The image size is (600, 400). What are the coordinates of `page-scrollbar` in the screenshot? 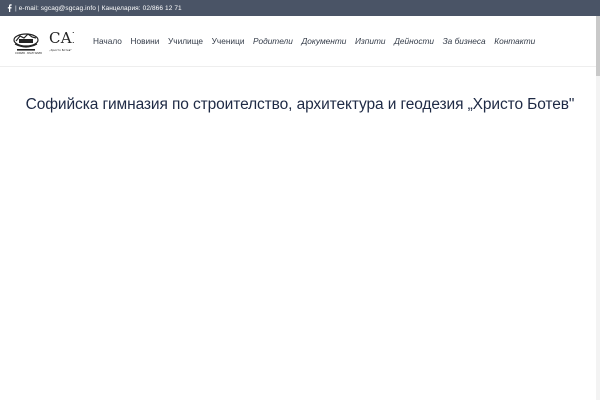 It's located at (598, 208).